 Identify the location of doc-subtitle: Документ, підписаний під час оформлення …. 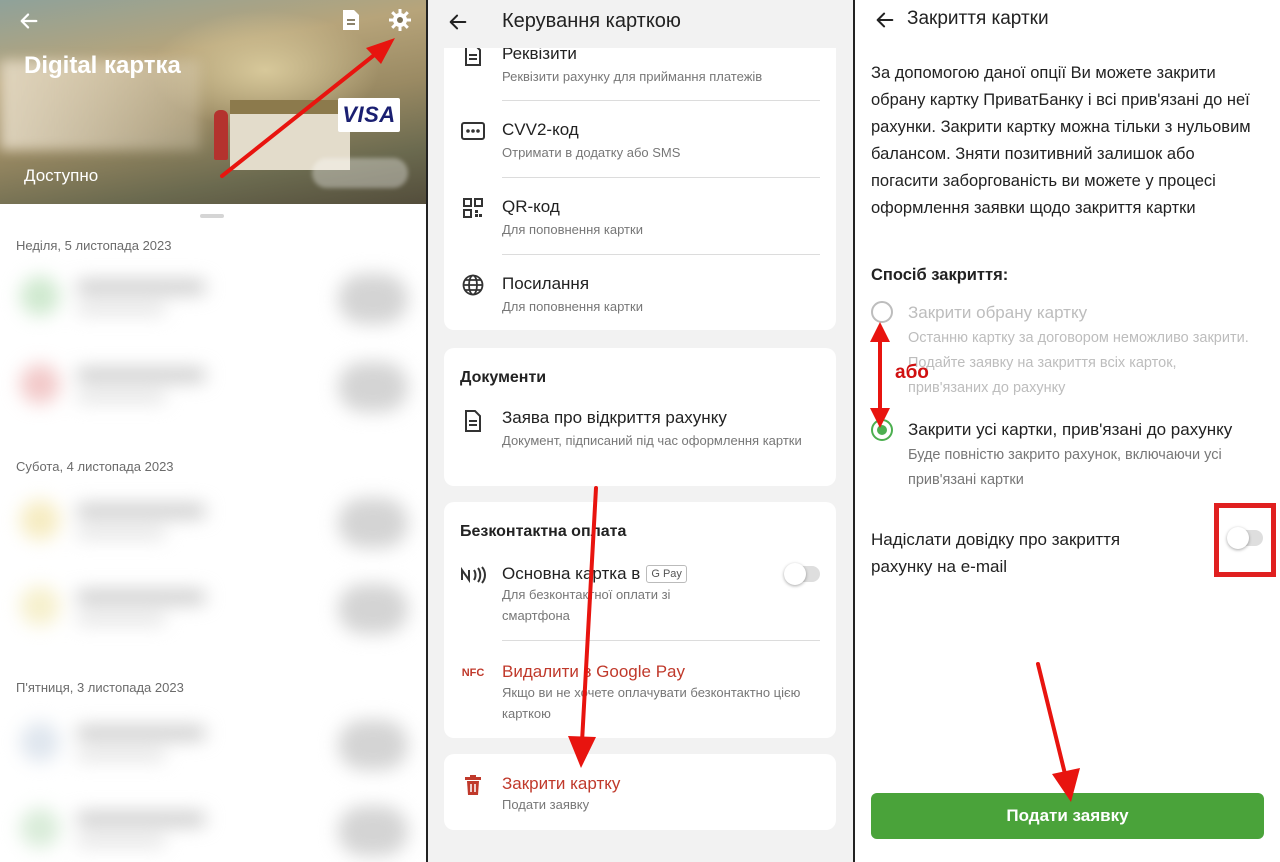
(652, 440).